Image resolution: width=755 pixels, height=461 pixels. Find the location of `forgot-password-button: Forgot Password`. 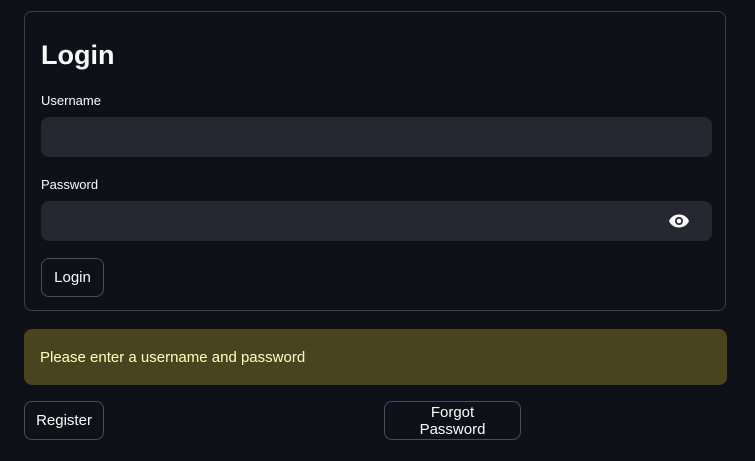

forgot-password-button: Forgot Password is located at coordinates (452, 420).